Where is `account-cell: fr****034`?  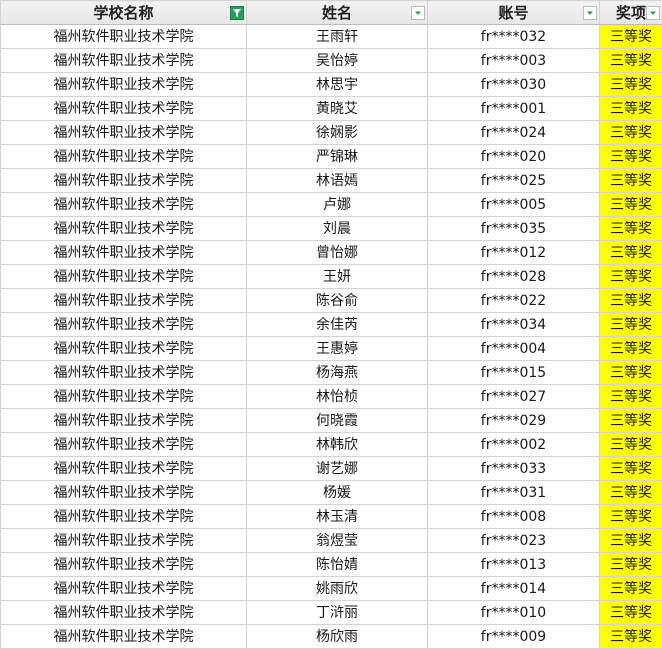
account-cell: fr****034 is located at coordinates (513, 324).